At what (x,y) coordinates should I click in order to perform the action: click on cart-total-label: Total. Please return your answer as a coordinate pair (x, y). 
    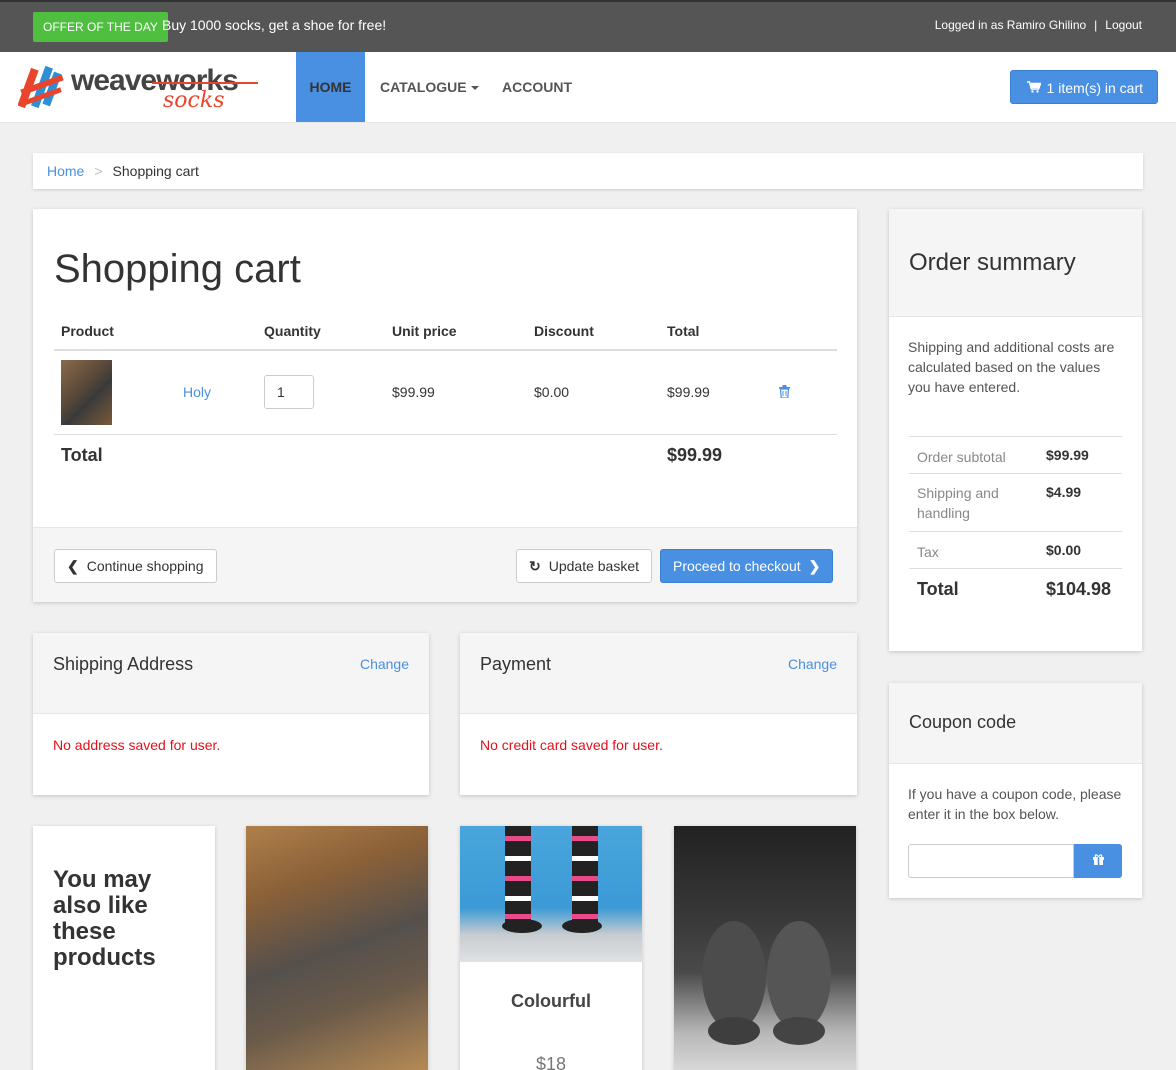
    Looking at the image, I should click on (82, 455).